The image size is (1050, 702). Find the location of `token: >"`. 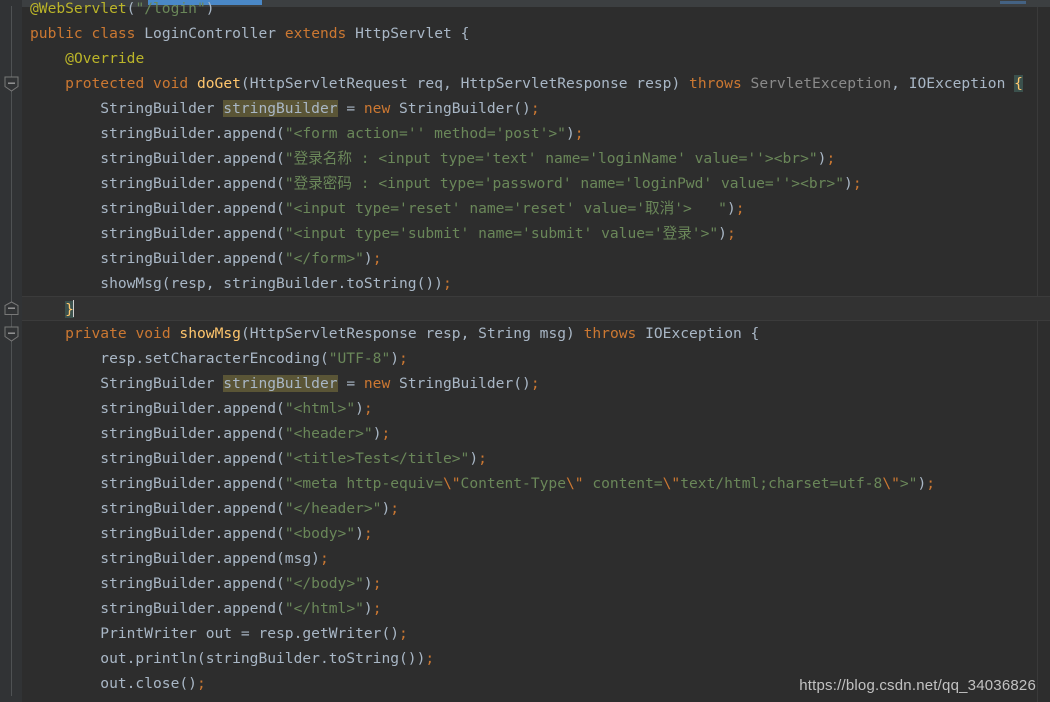

token: >" is located at coordinates (908, 483).